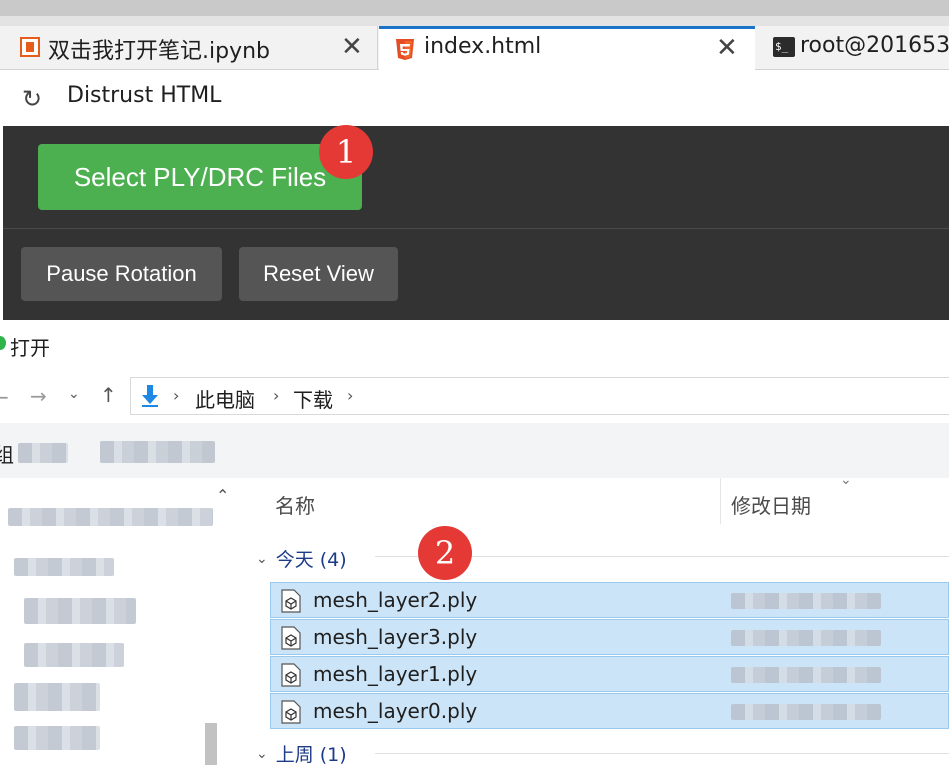 This screenshot has height=765, width=949. I want to click on breadcrumb-downloads: 下载, so click(313, 398).